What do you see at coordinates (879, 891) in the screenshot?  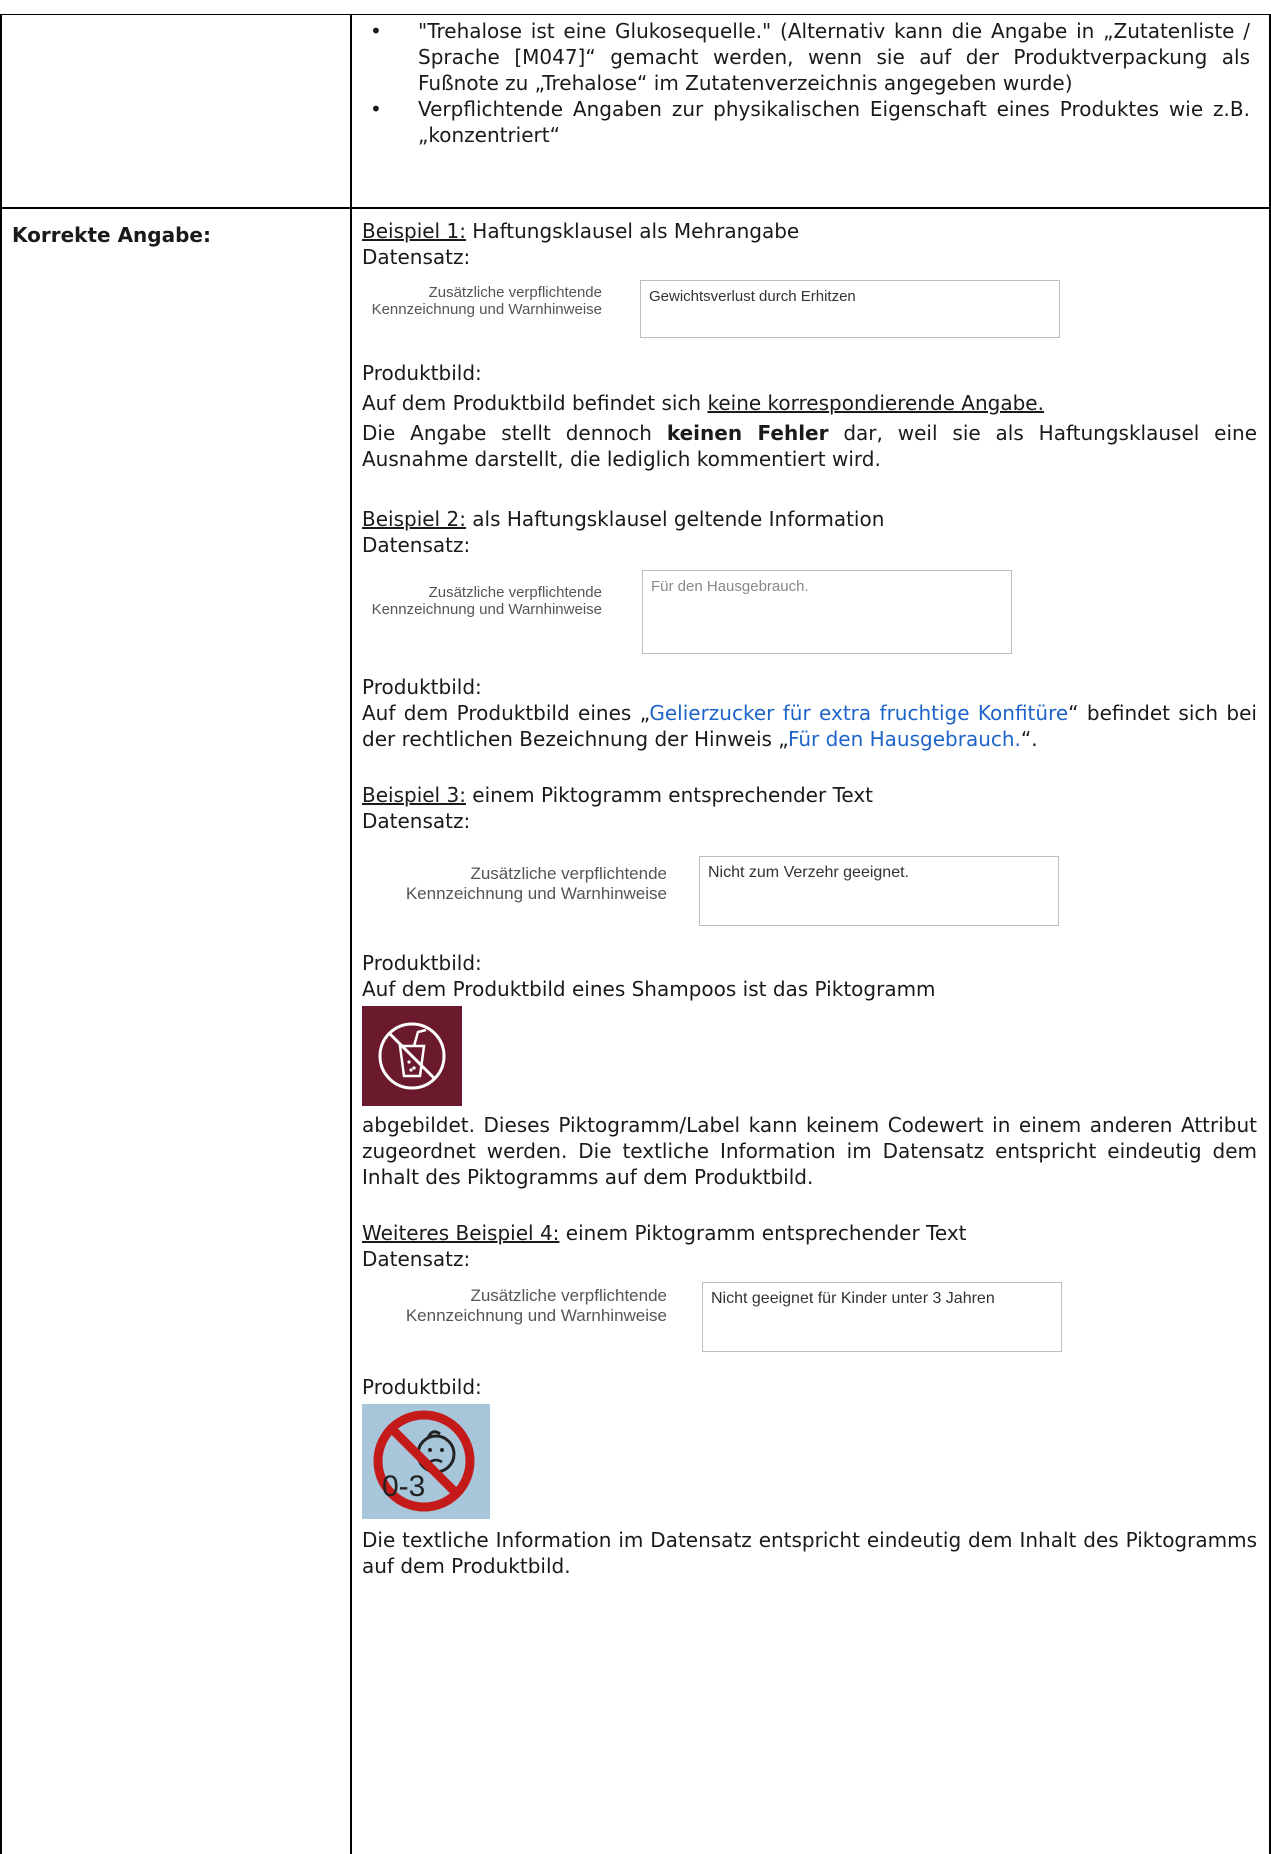 I see `field-value-box: Nicht zum Verzehr geeignet.` at bounding box center [879, 891].